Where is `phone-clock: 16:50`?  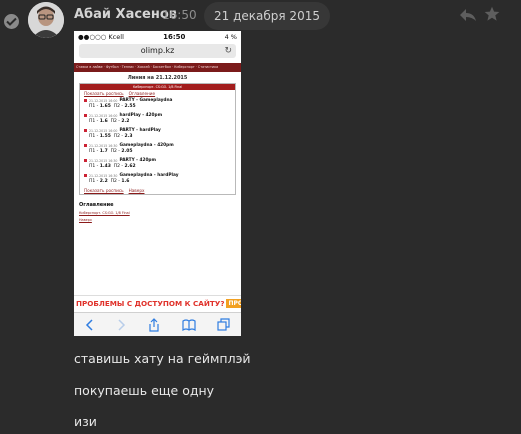 phone-clock: 16:50 is located at coordinates (174, 37).